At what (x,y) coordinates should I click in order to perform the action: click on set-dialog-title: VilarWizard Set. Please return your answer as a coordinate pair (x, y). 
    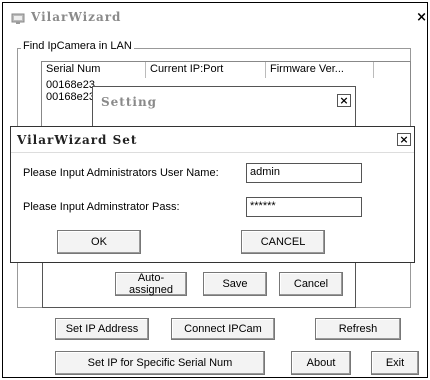
    Looking at the image, I should click on (77, 140).